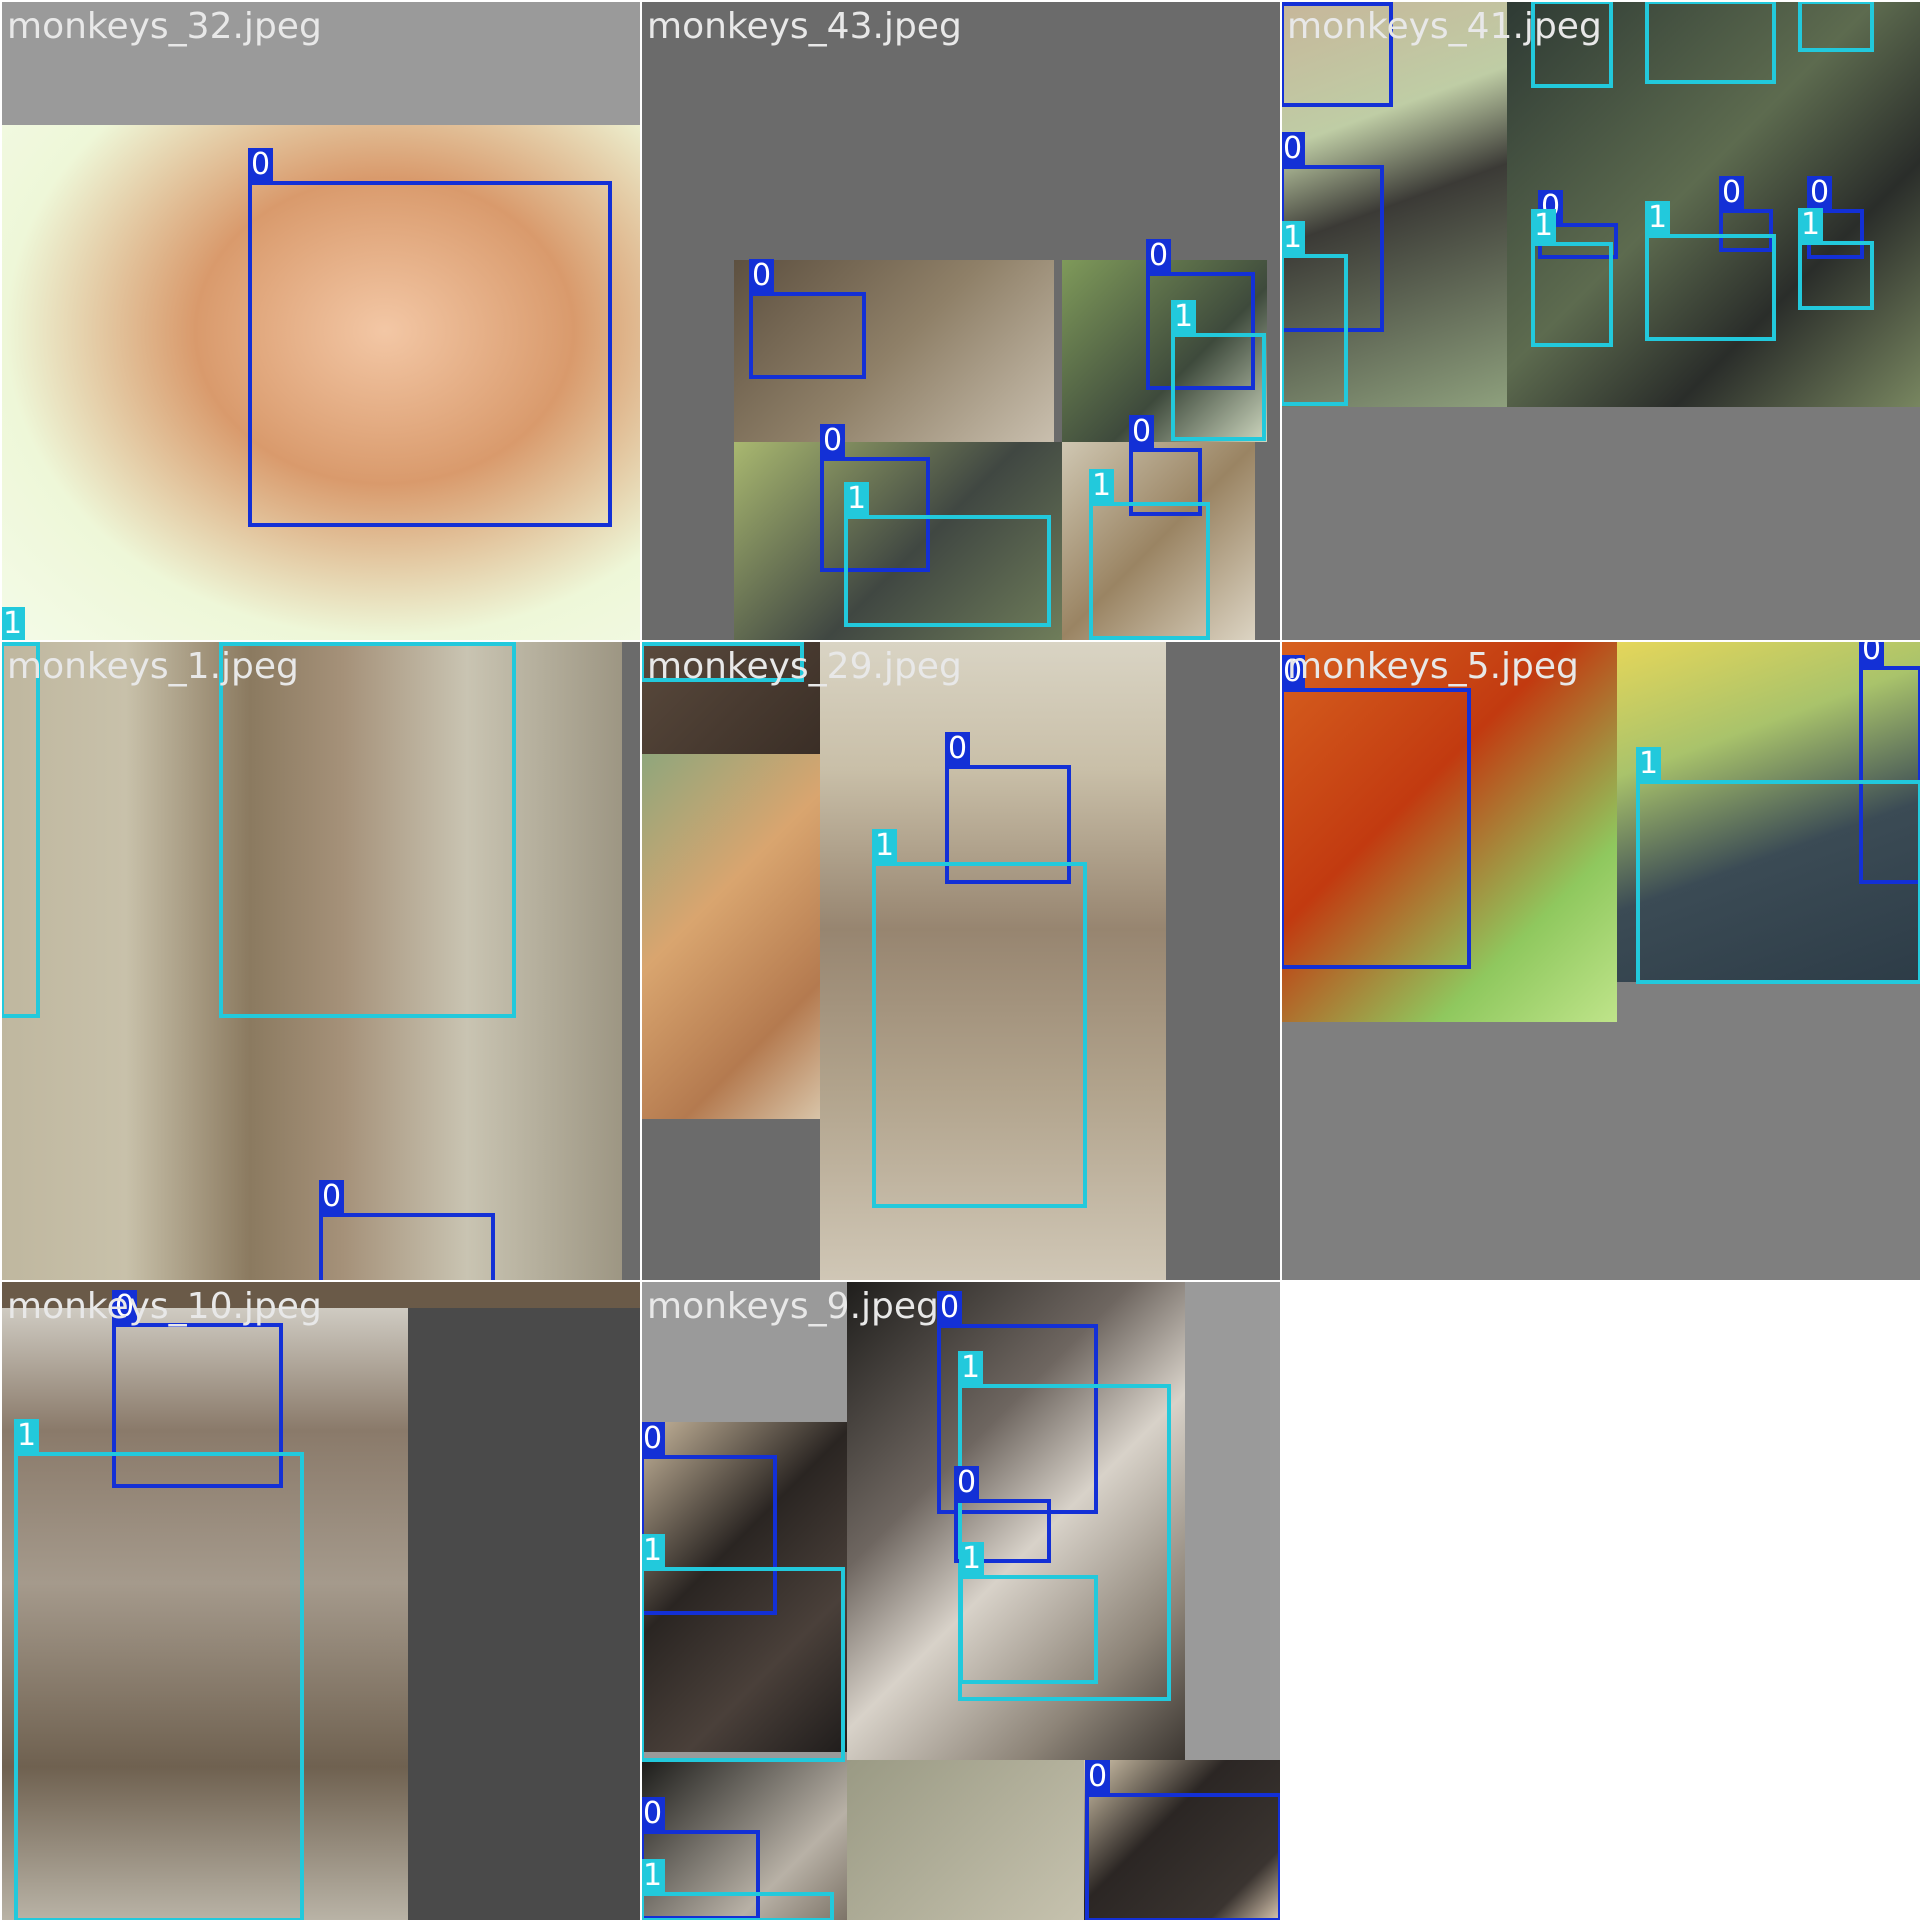  Describe the element at coordinates (731, 936) in the screenshot. I see `proboscis-monkey-back-photo` at that location.